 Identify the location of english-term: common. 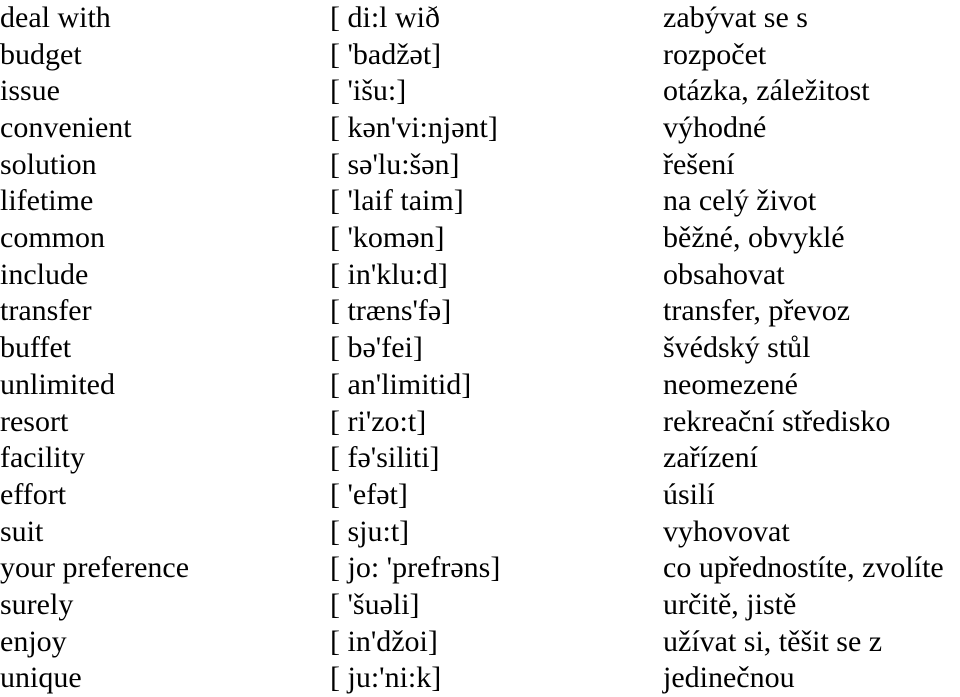
(52, 238).